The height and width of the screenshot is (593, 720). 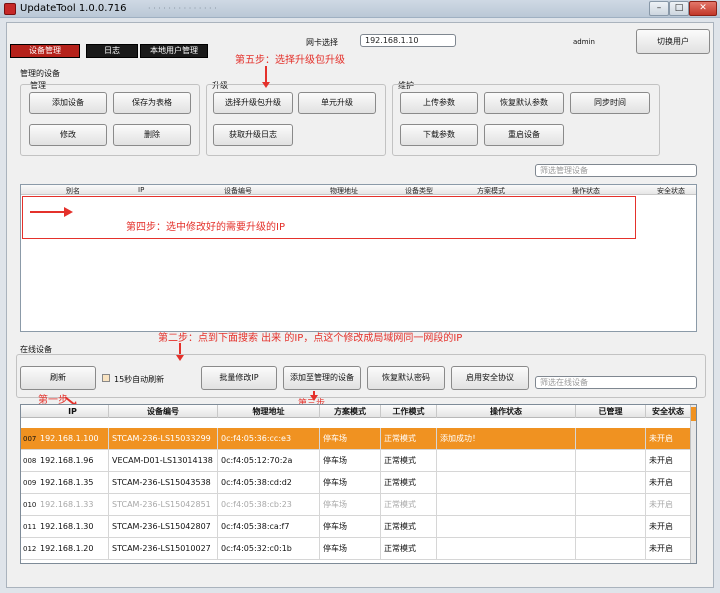 I want to click on online-col-managed: 已管理, so click(x=611, y=411).